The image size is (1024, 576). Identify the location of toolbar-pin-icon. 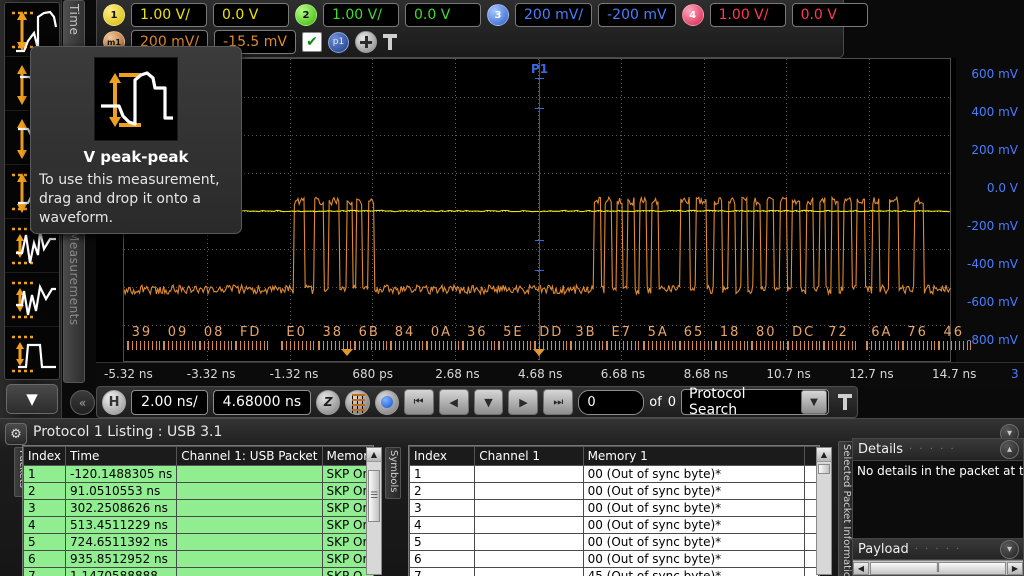
(845, 402).